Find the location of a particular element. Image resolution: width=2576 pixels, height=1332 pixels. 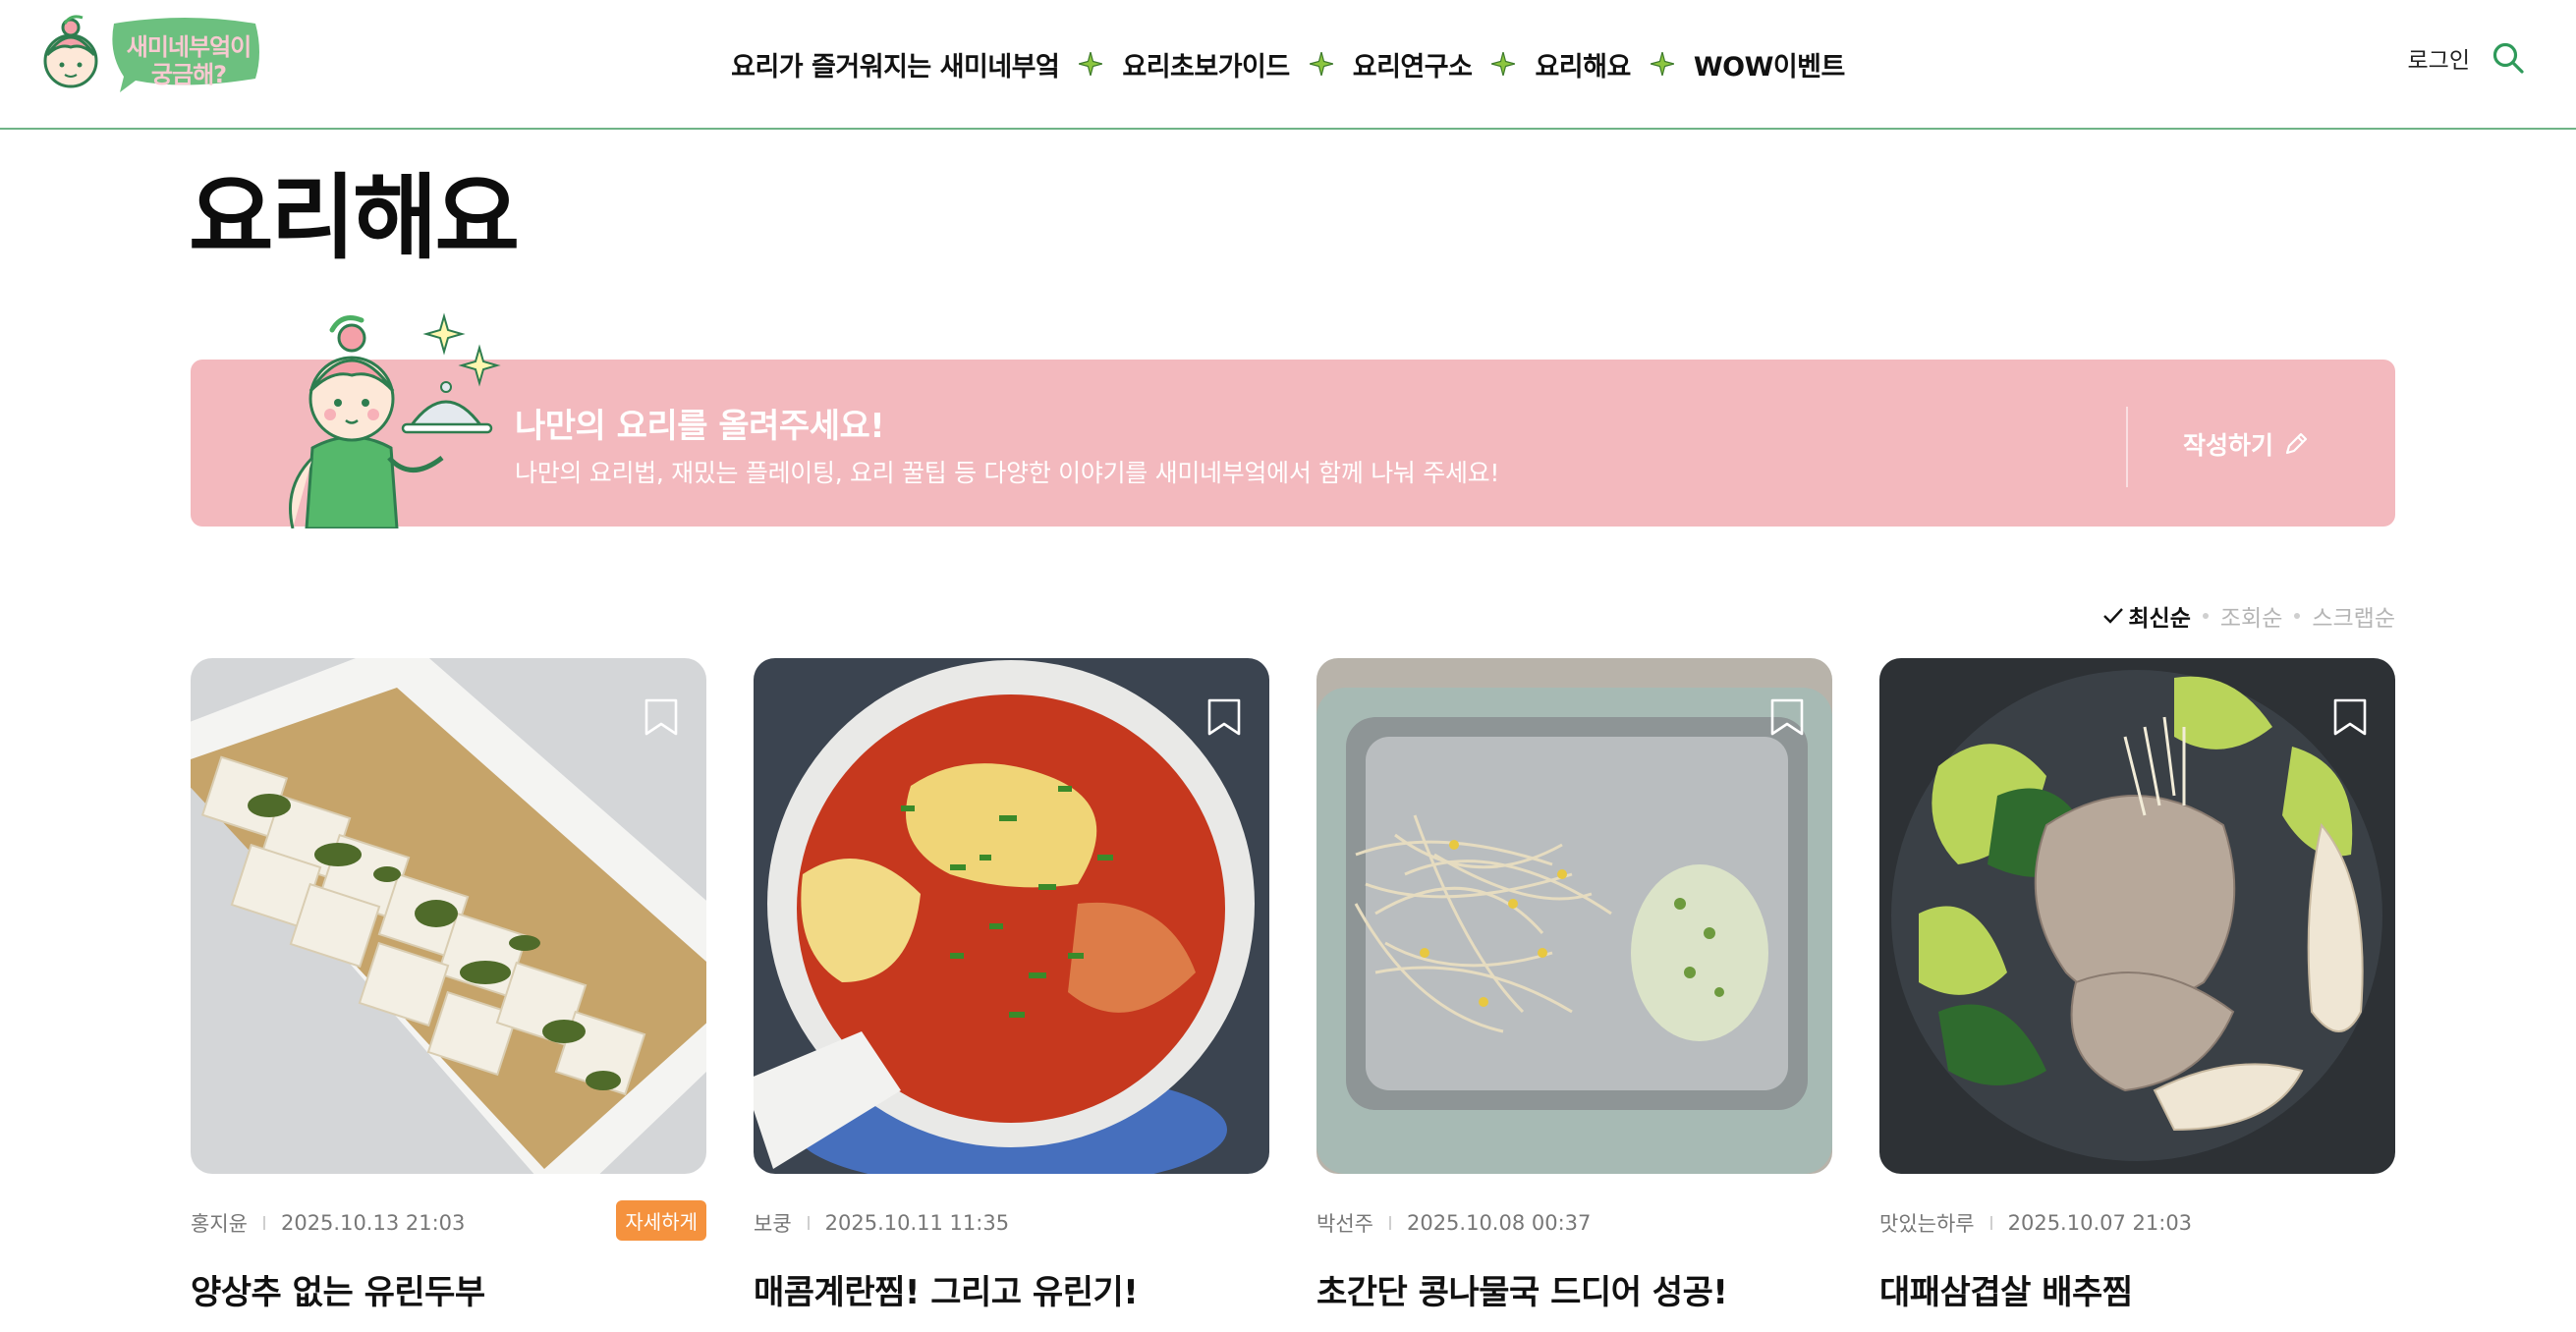

check-icon is located at coordinates (2113, 616).